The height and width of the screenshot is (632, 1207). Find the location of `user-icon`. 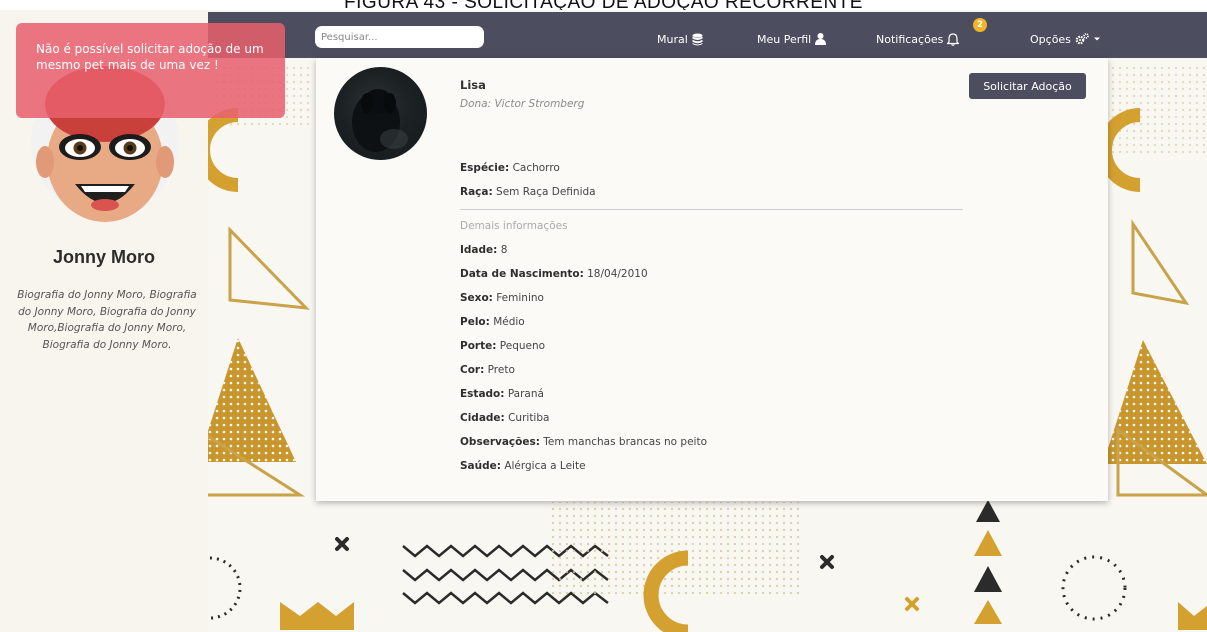

user-icon is located at coordinates (821, 39).